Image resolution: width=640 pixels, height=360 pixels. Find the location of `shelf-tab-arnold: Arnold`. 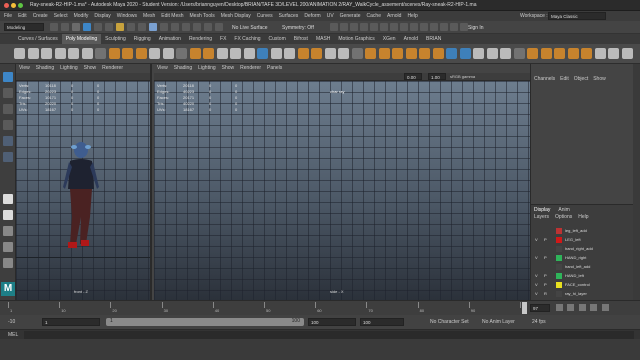

shelf-tab-arnold: Arnold is located at coordinates (411, 39).